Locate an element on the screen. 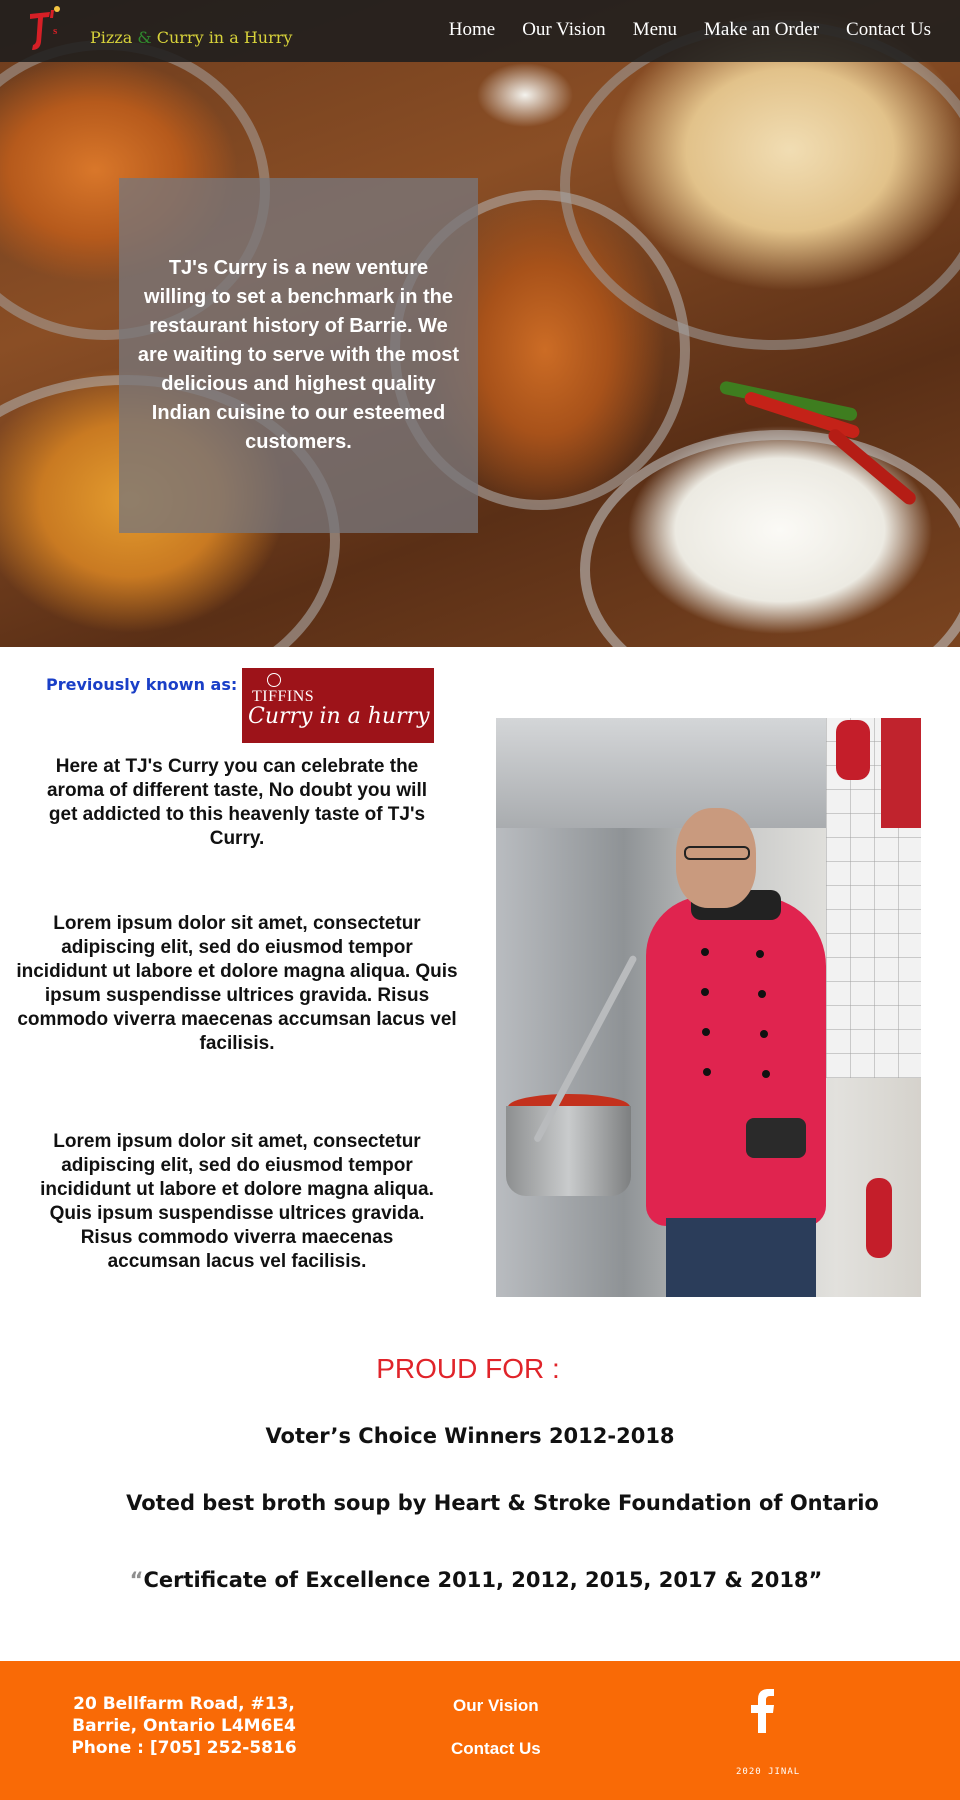 This screenshot has height=1800, width=960. chef-pants is located at coordinates (741, 1257).